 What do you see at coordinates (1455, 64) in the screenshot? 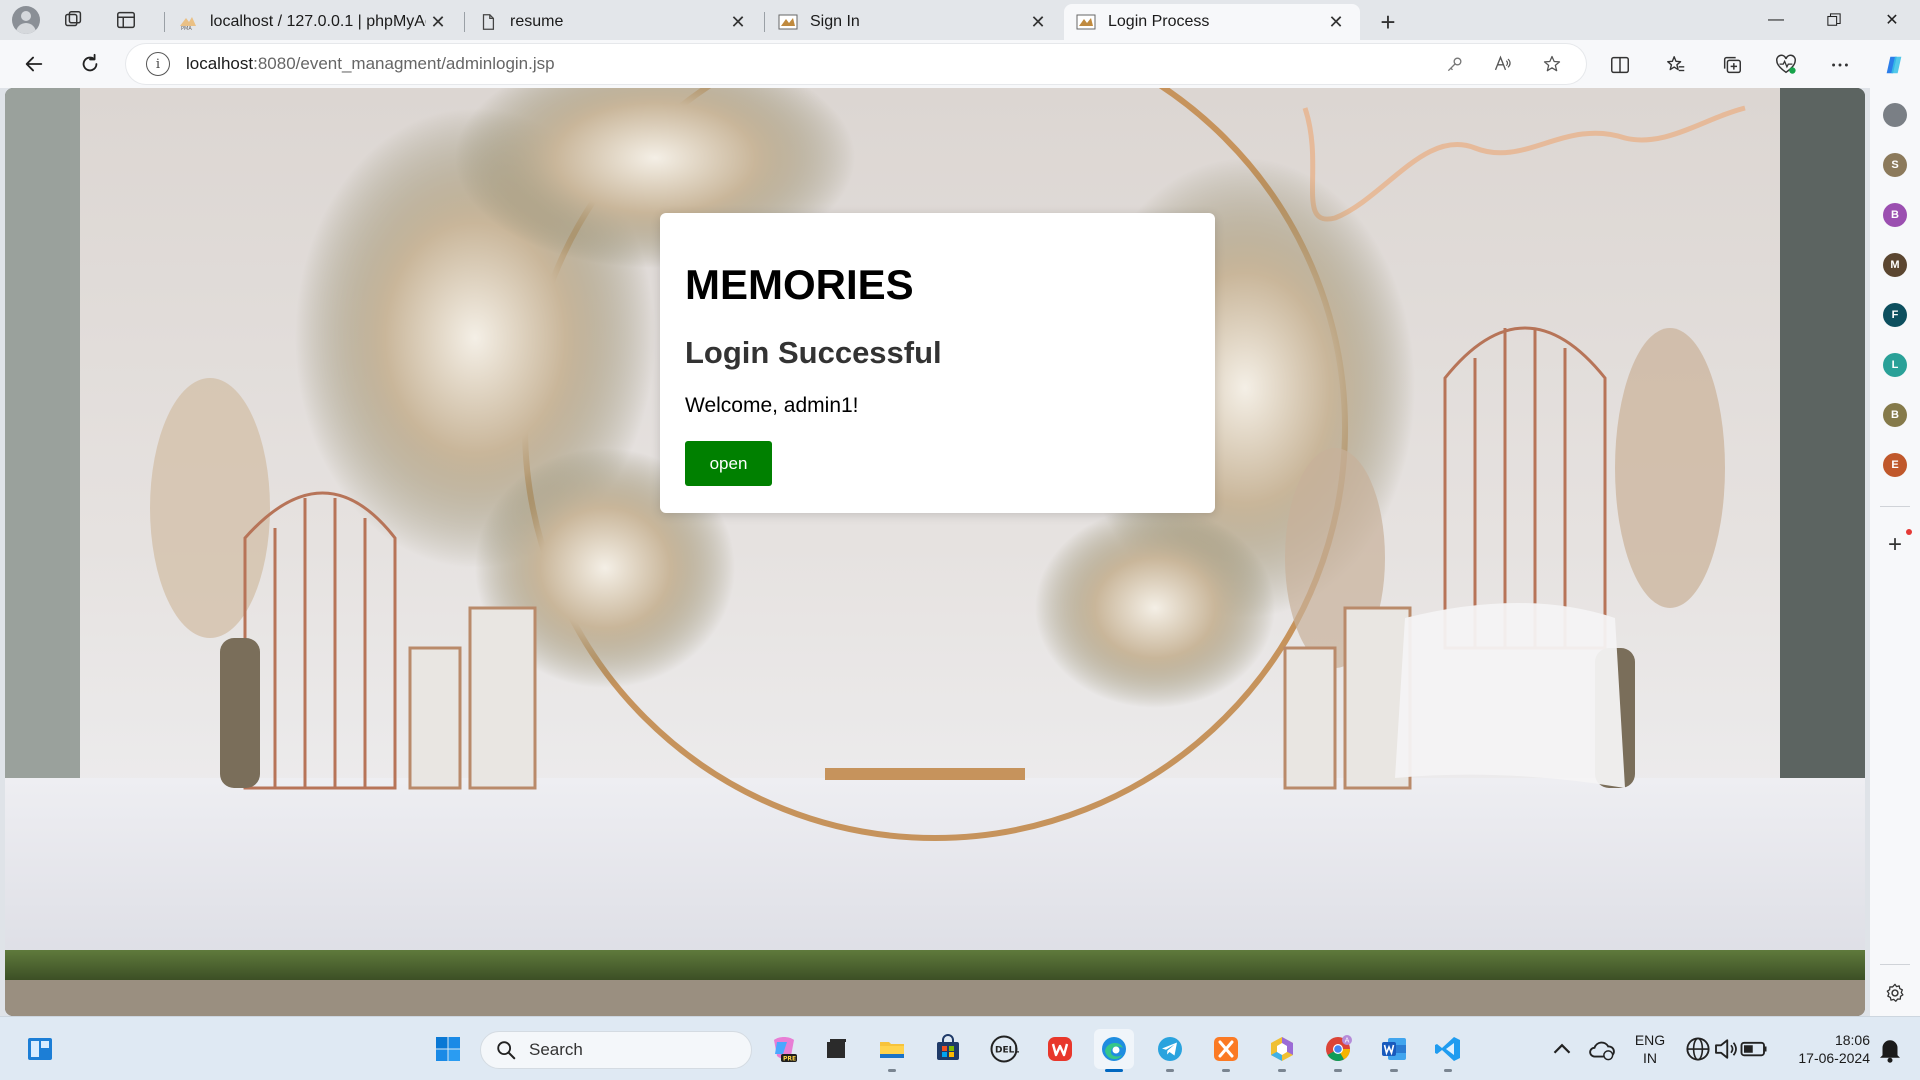
I see `password-key-icon` at bounding box center [1455, 64].